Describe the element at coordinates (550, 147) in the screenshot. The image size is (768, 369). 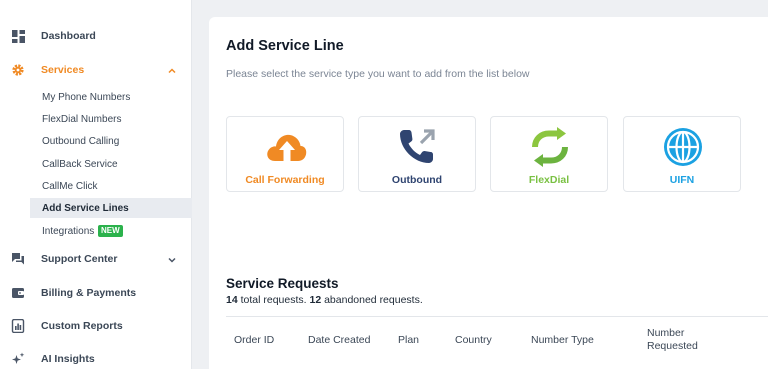
I see `refresh-arrows-icon` at that location.